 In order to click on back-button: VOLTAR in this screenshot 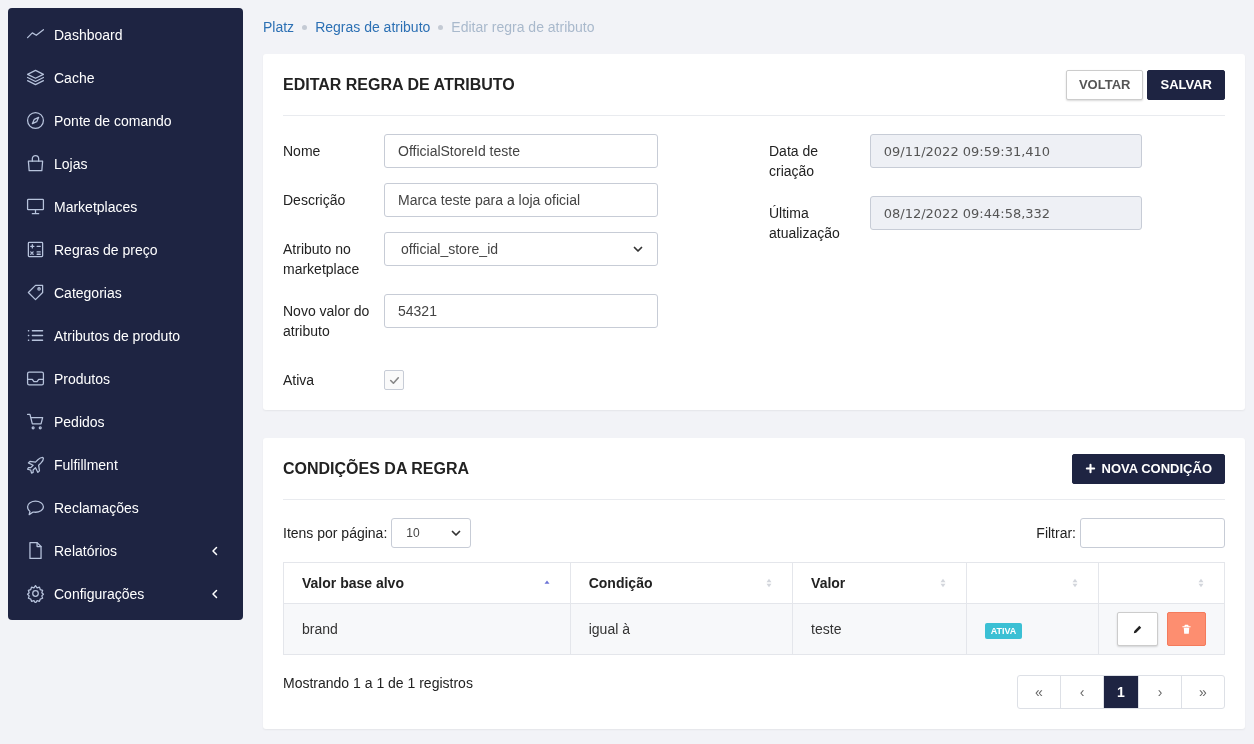, I will do `click(1104, 84)`.